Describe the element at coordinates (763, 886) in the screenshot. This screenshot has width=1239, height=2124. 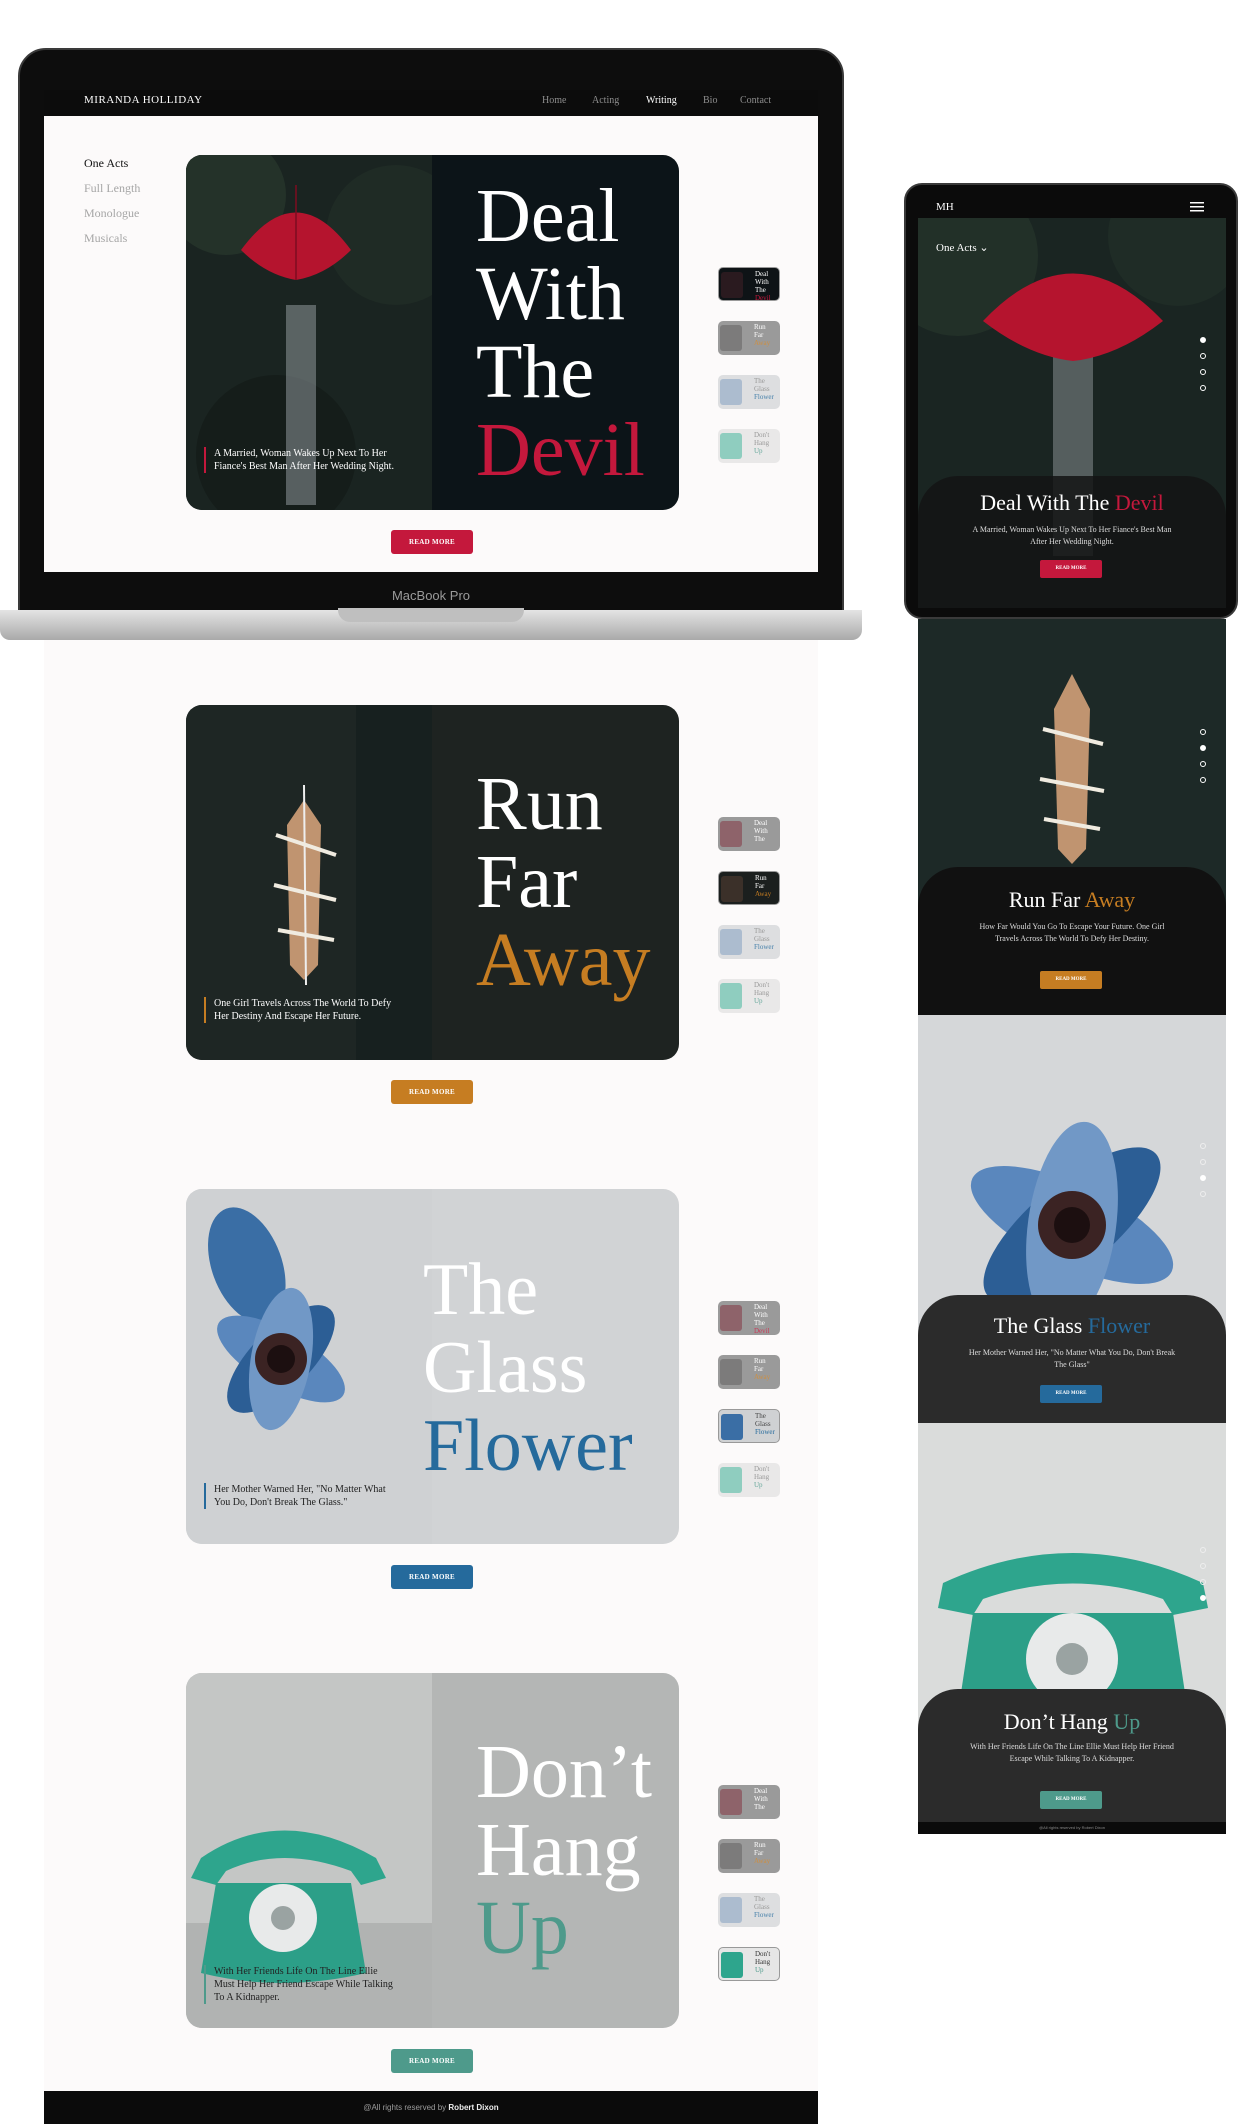
I see `thumb-text: Run Far Away` at that location.